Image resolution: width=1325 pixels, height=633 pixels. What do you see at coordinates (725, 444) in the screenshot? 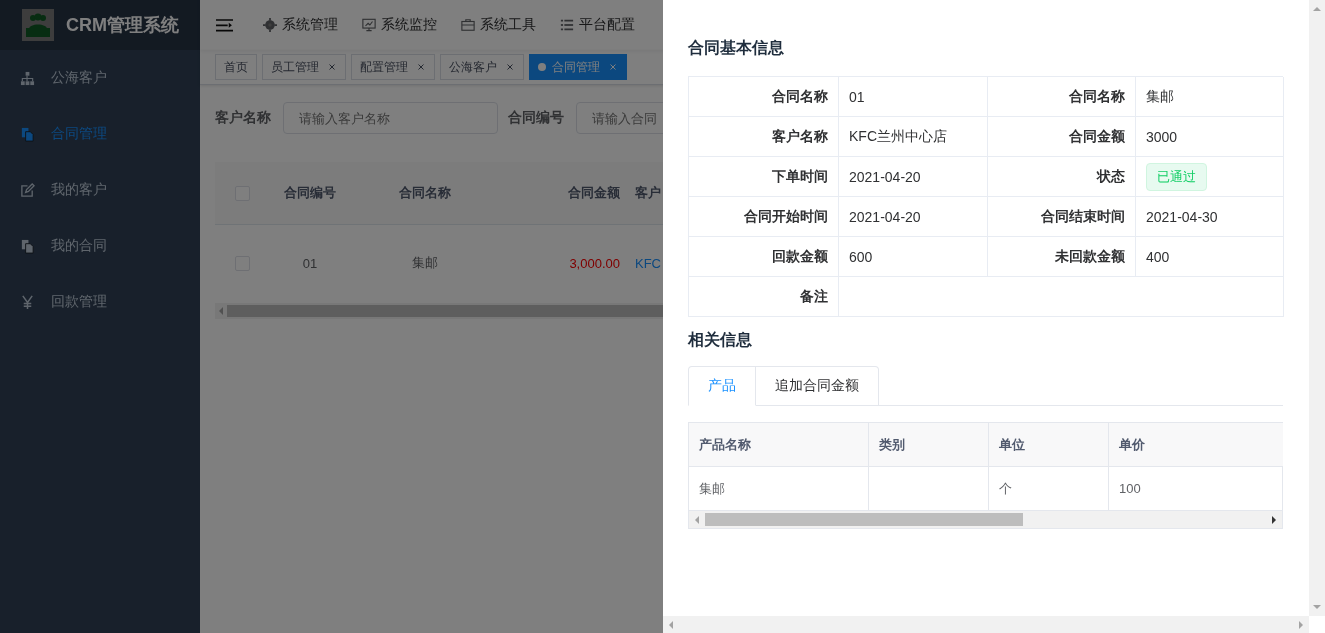
I see `column-header: 产品名称` at bounding box center [725, 444].